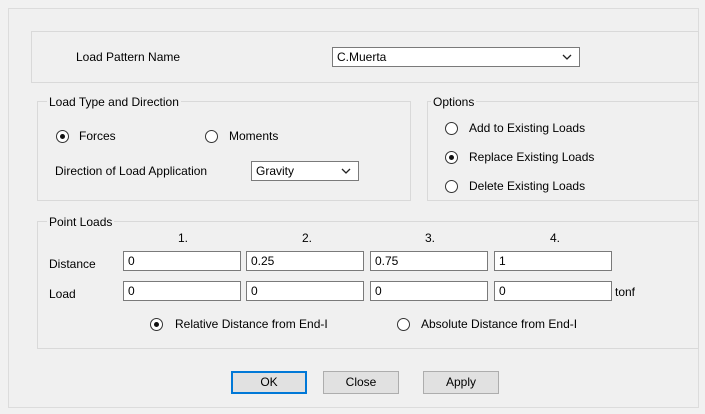  I want to click on load-type-title: Load Type and Direction, so click(114, 102).